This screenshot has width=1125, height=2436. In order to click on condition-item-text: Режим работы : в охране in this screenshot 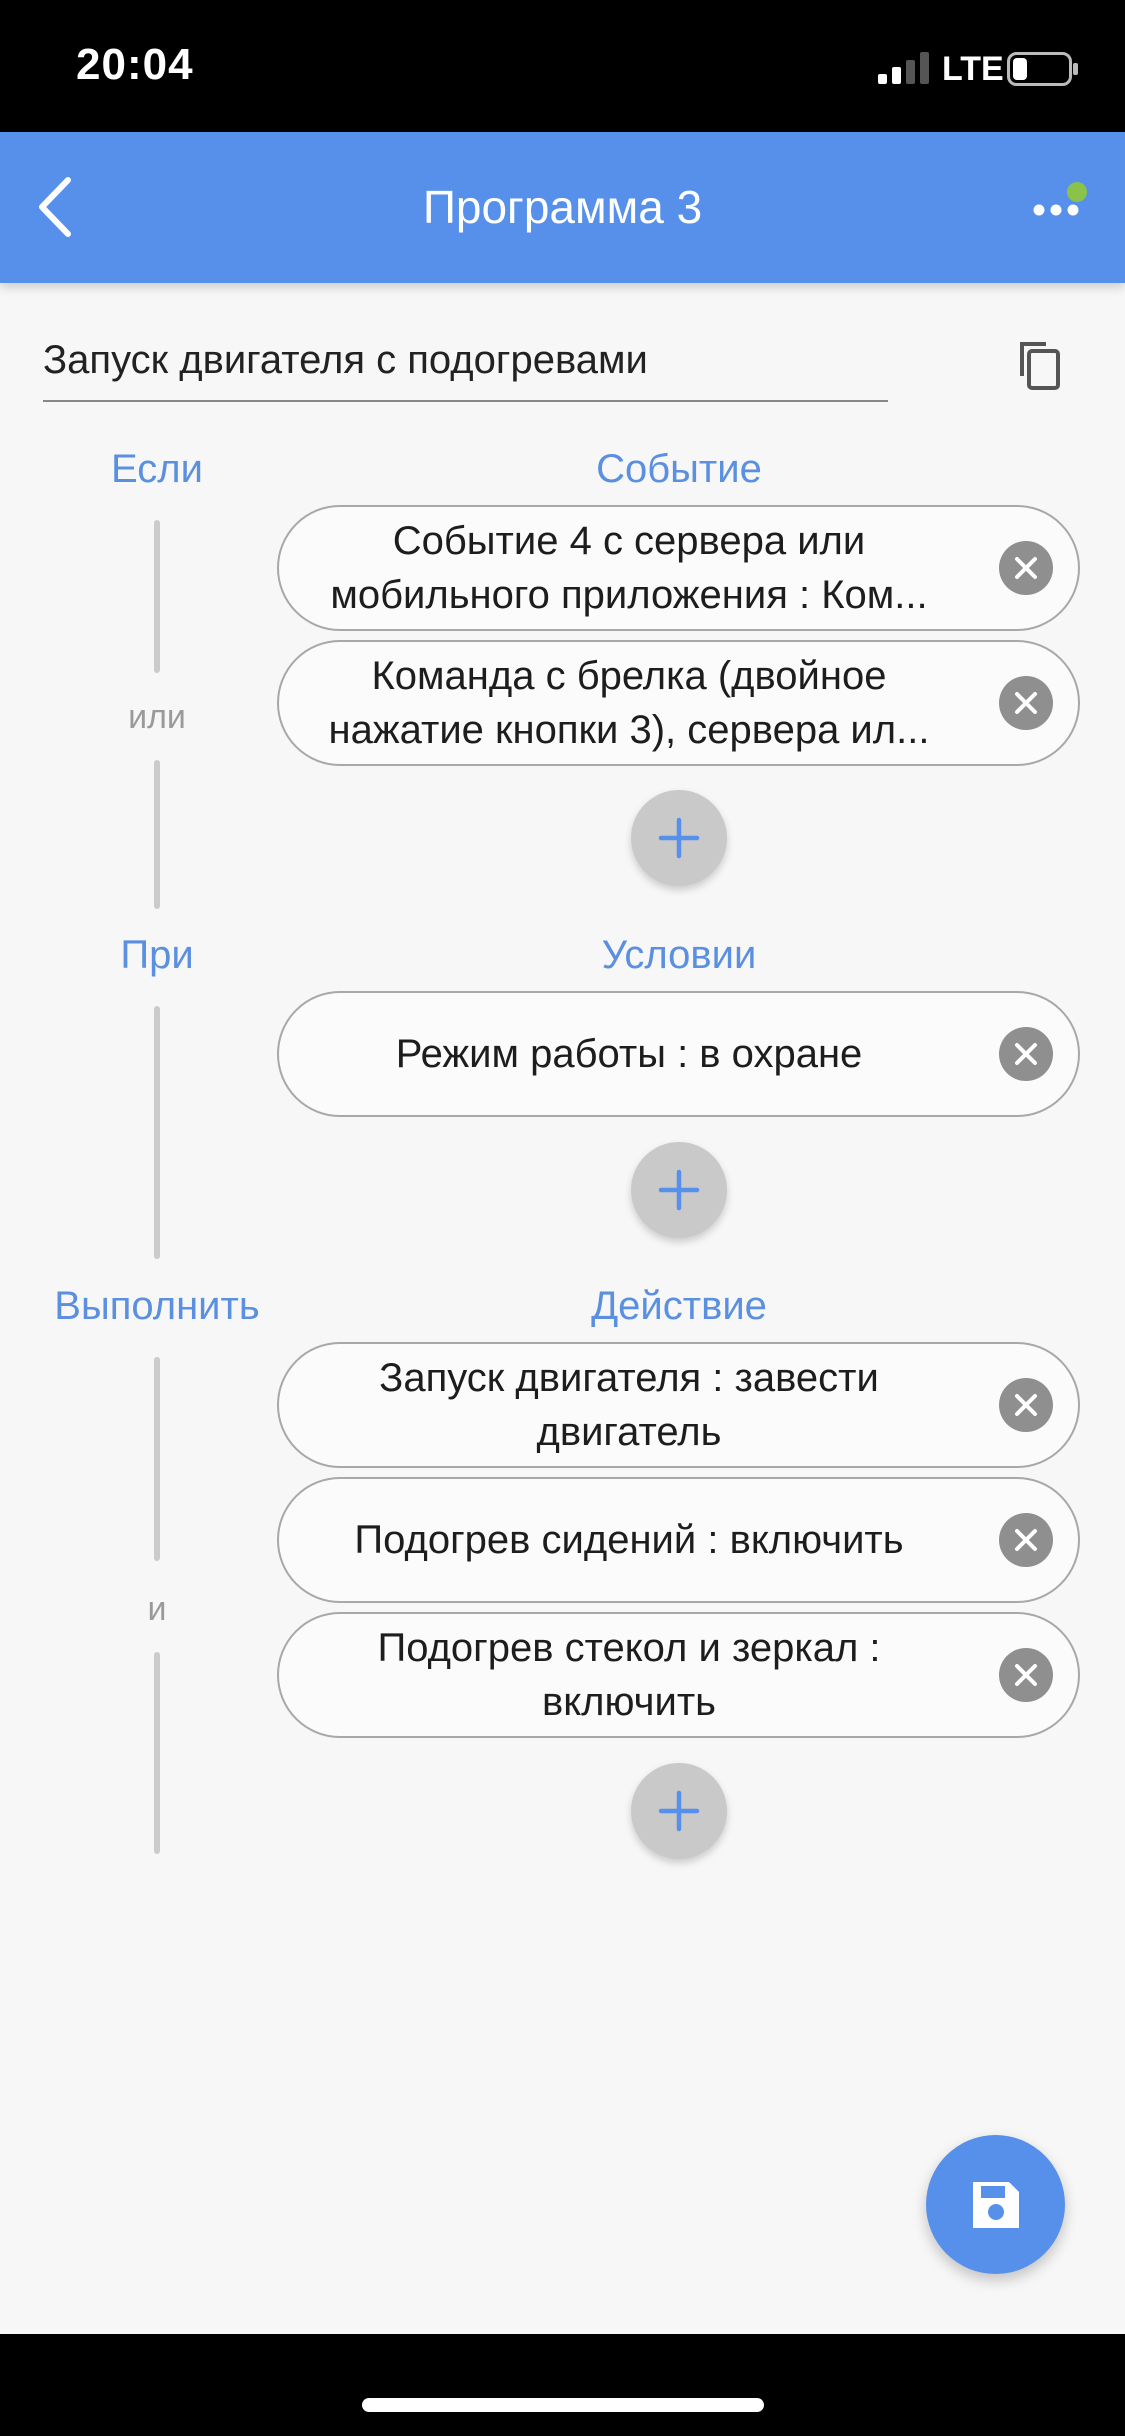, I will do `click(629, 1054)`.